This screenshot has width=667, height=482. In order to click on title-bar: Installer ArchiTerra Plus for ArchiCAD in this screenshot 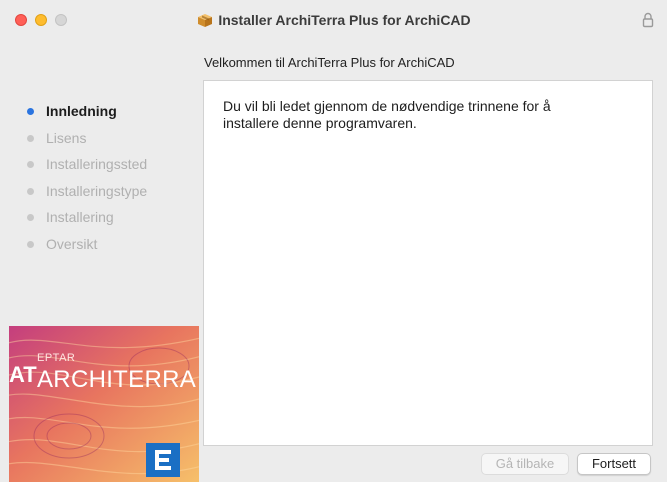, I will do `click(333, 20)`.